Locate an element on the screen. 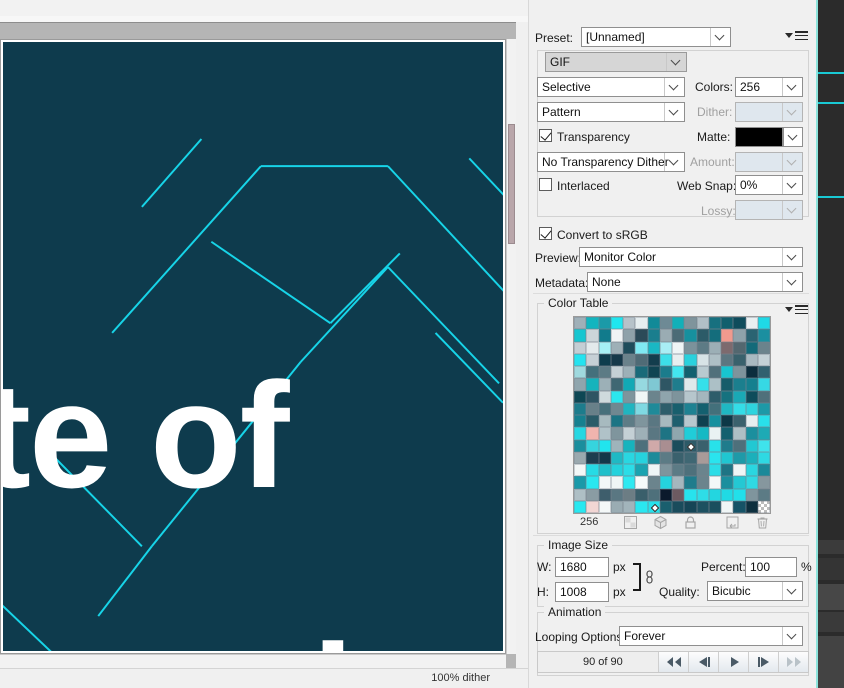  lock-swatch-icon is located at coordinates (690, 522).